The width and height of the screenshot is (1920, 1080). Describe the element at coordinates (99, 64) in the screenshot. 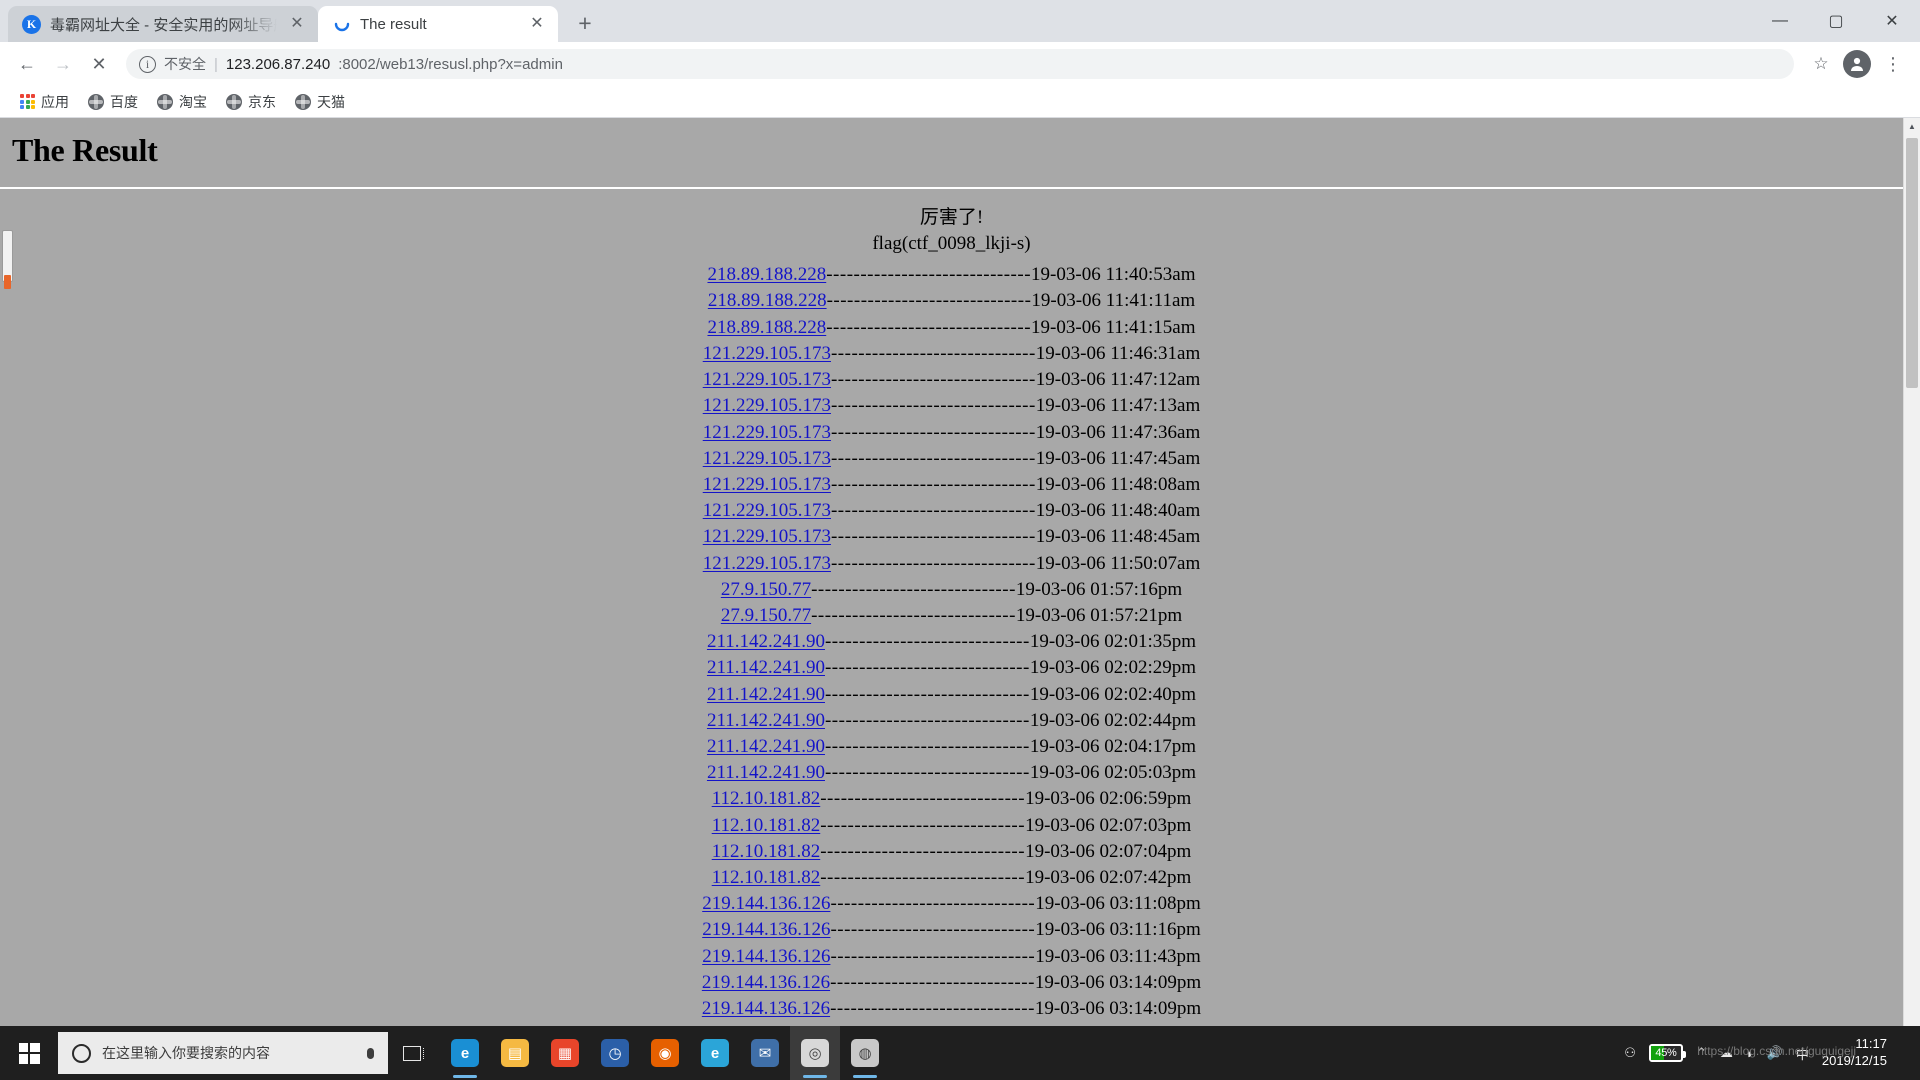

I see `stop-loading-icon: ✕` at that location.